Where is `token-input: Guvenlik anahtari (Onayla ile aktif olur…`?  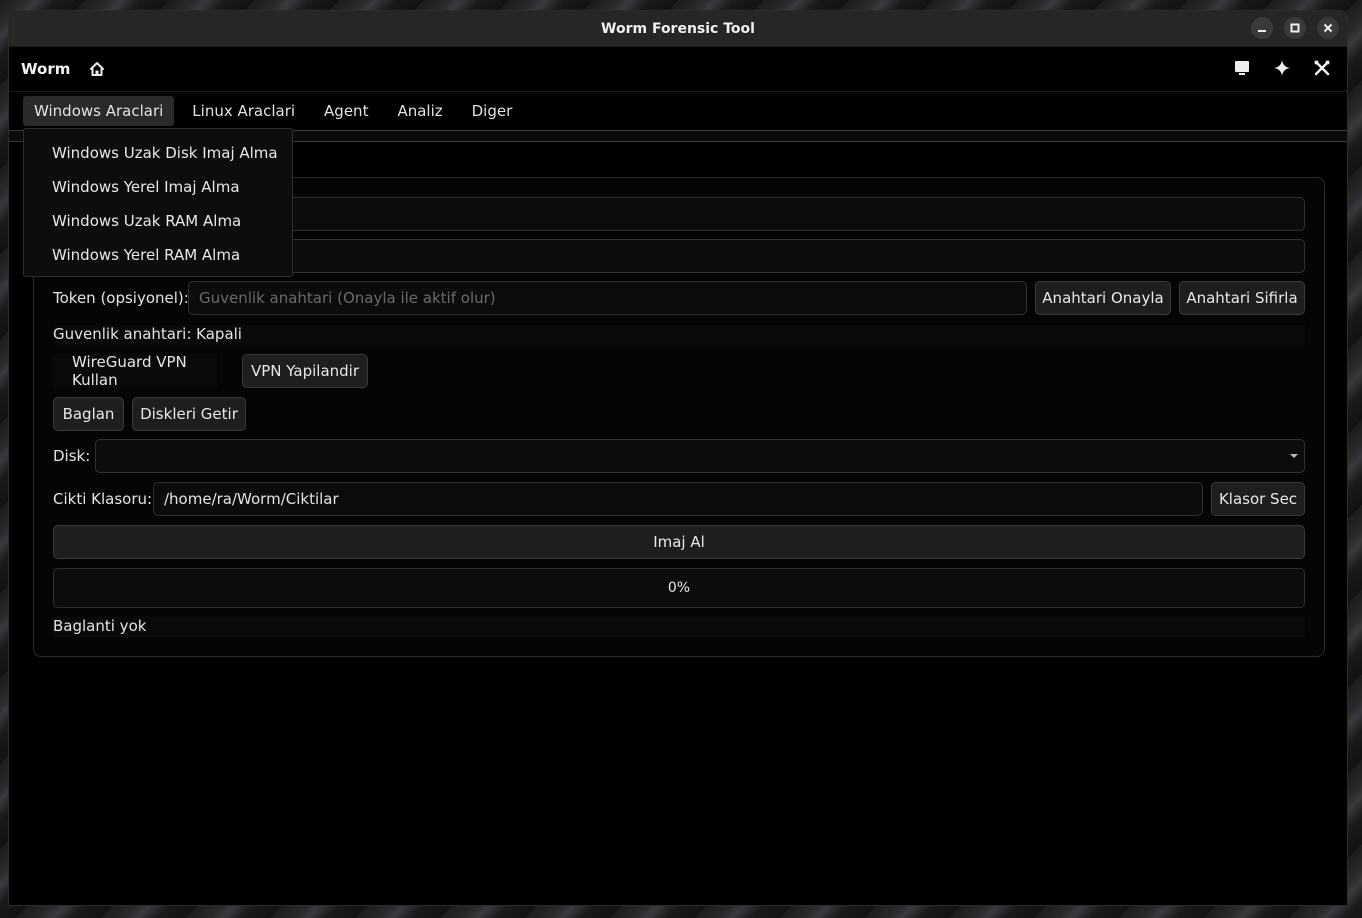 token-input: Guvenlik anahtari (Onayla ile aktif olur… is located at coordinates (607, 298).